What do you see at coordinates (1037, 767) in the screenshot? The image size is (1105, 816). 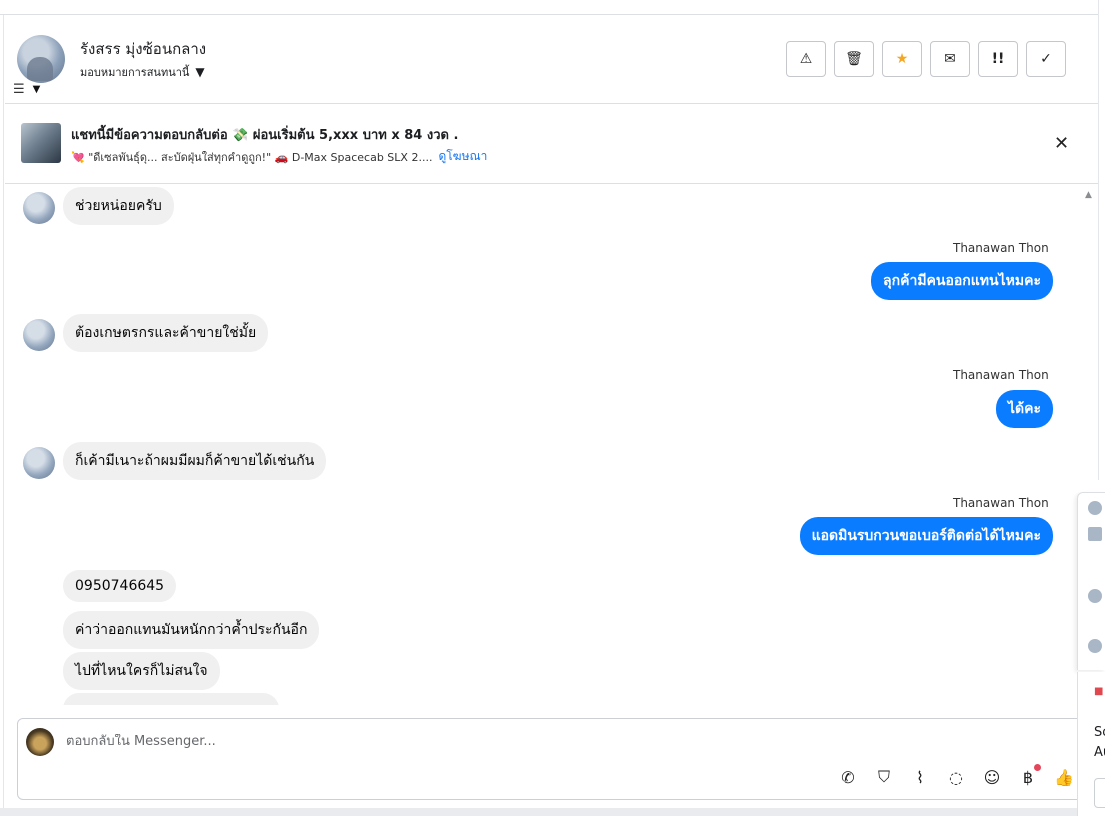 I see `notification-dot` at bounding box center [1037, 767].